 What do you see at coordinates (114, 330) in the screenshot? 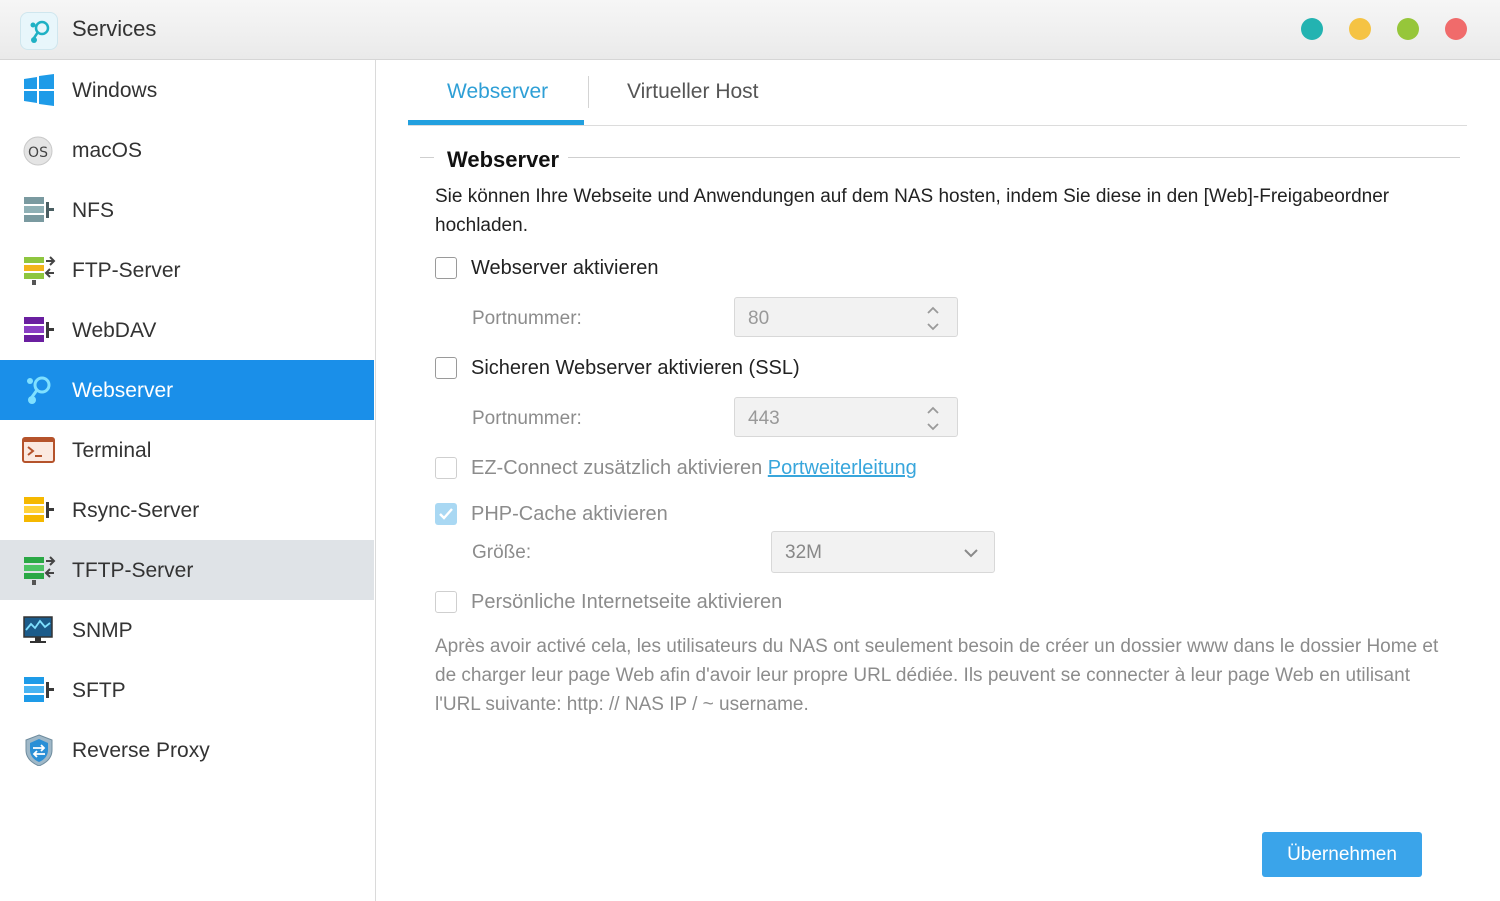
I see `sidebar-item-label: WebDAV` at bounding box center [114, 330].